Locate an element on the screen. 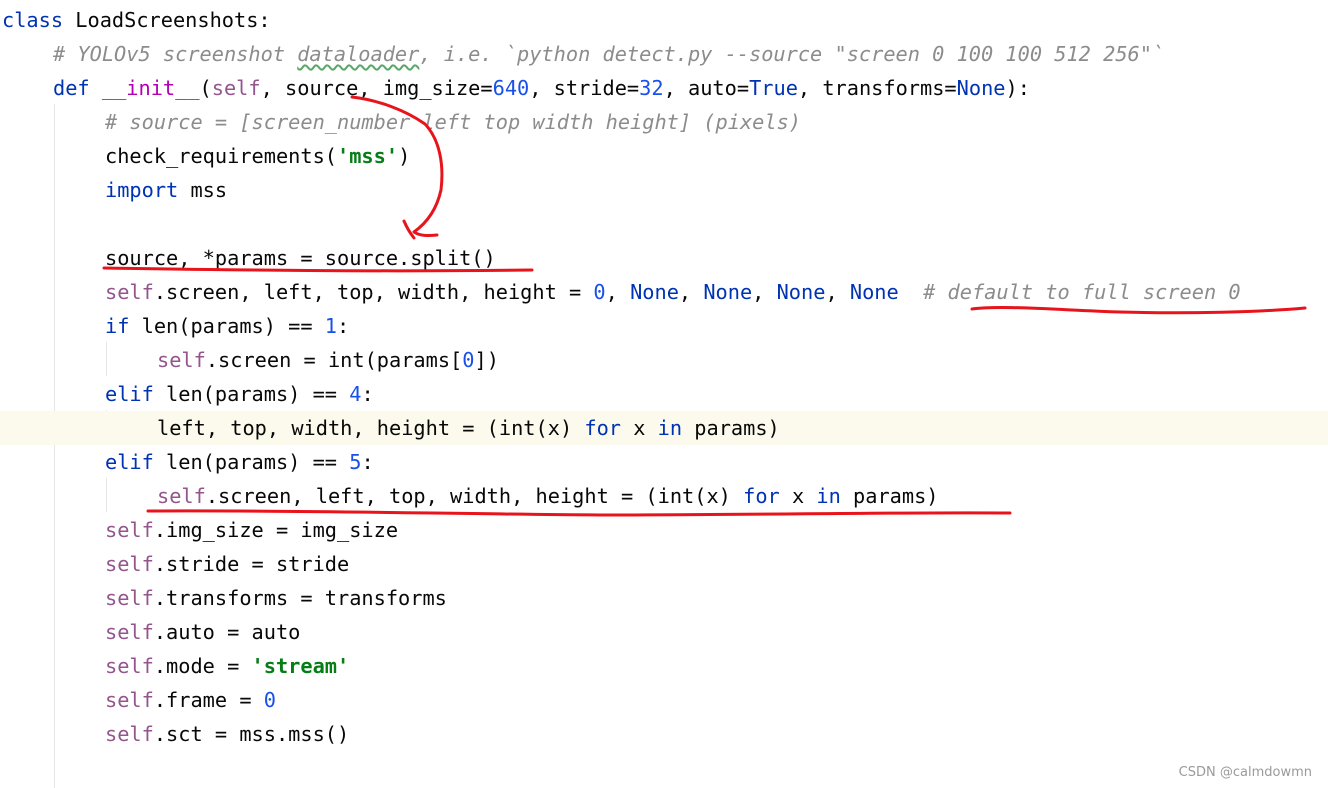  code-text: ) is located at coordinates (404, 156).